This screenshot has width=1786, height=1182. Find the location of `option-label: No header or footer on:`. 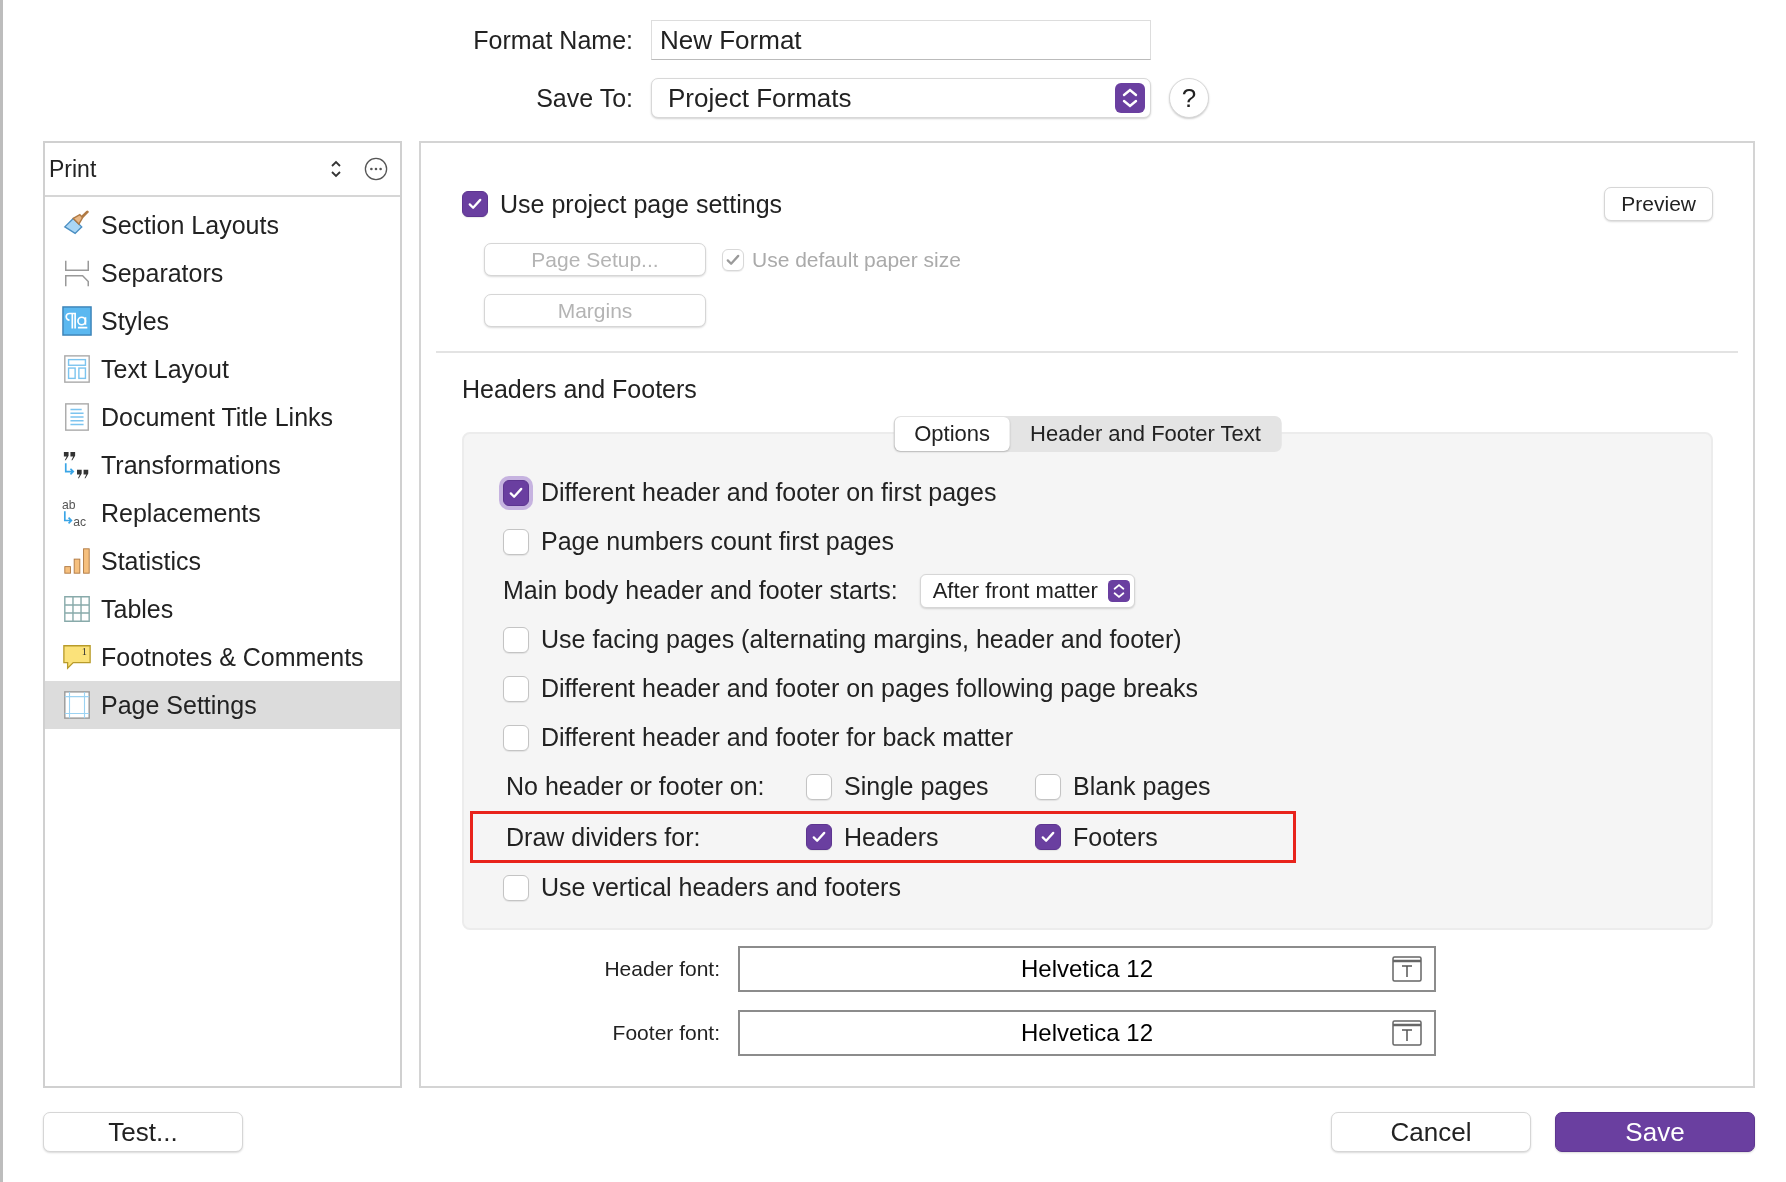

option-label: No header or footer on: is located at coordinates (636, 786).